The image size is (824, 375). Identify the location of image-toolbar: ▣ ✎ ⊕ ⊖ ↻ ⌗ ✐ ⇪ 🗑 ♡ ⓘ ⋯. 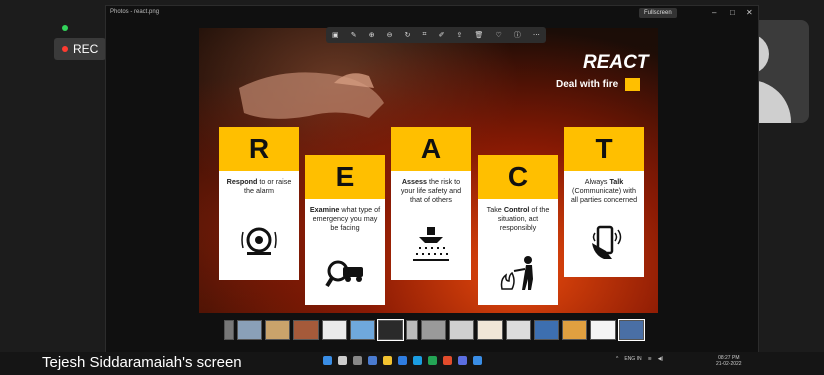
(436, 35).